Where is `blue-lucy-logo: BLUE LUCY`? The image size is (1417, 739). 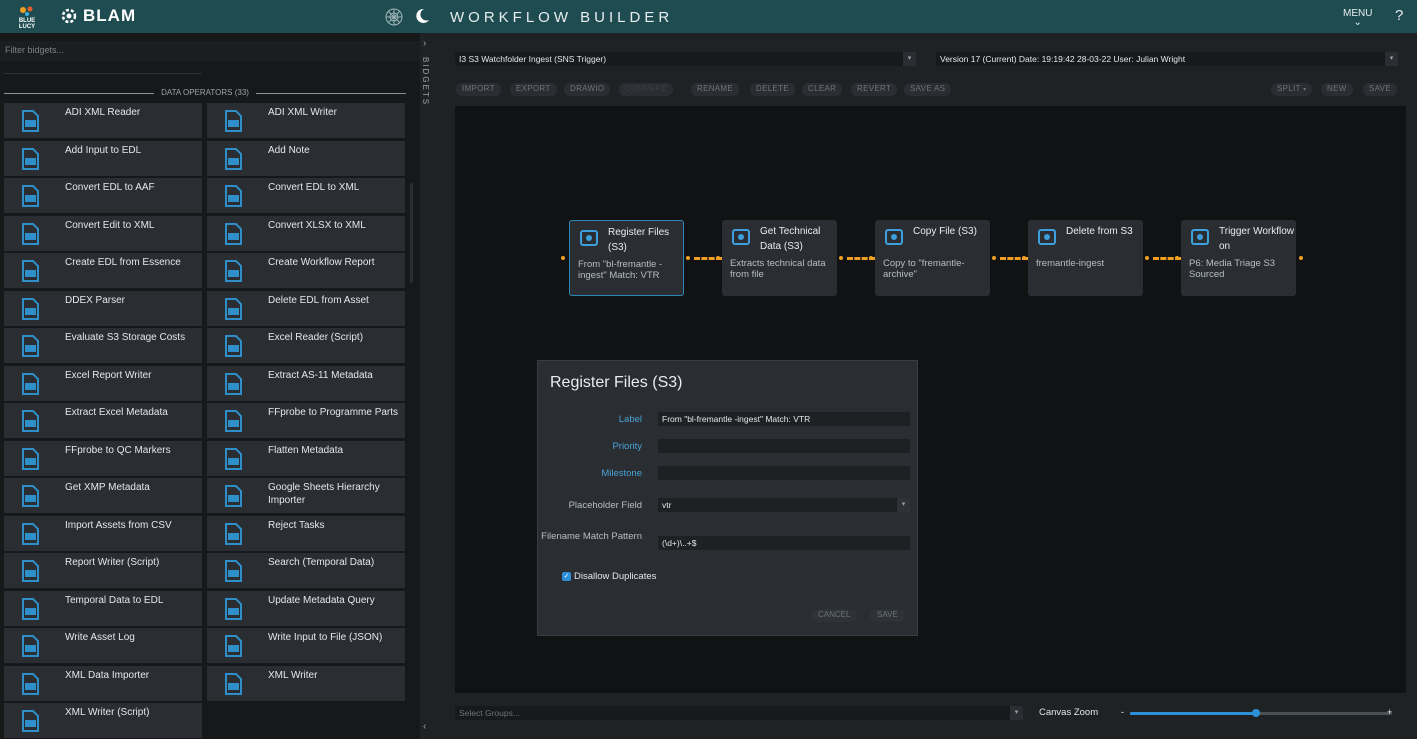
blue-lucy-logo: BLUE LUCY is located at coordinates (27, 17).